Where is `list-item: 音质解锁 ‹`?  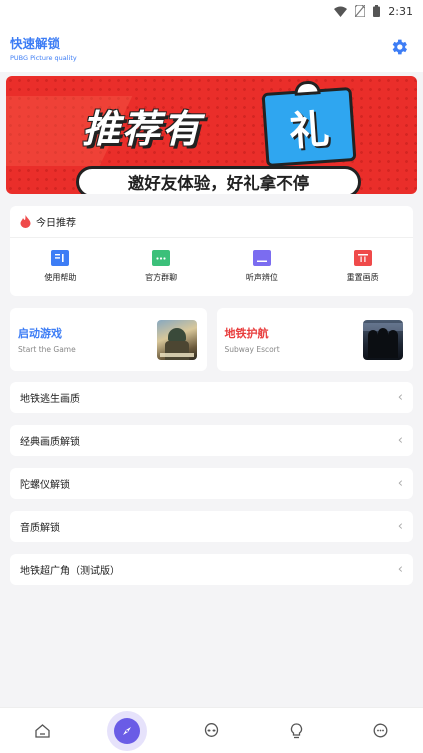 list-item: 音质解锁 ‹ is located at coordinates (211, 526).